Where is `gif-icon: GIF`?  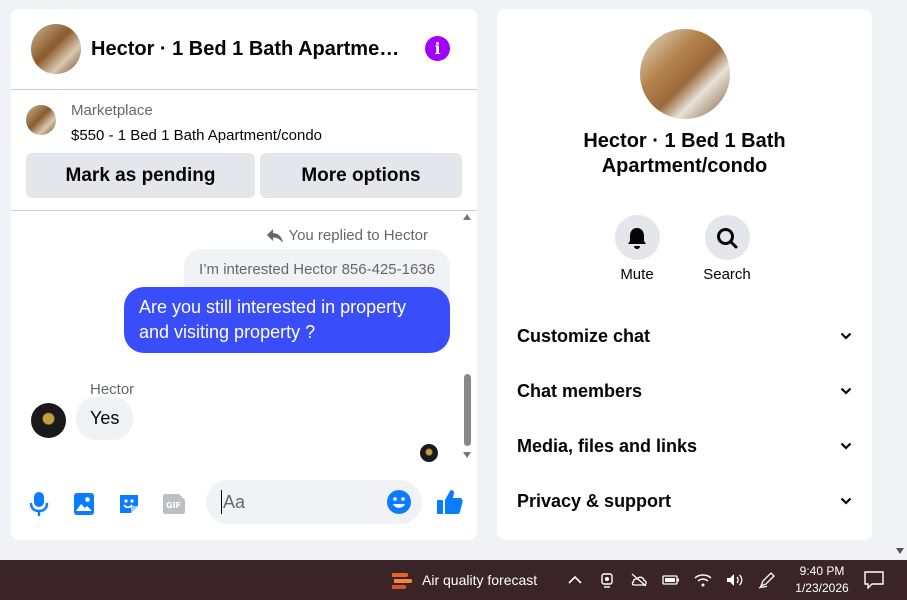
gif-icon: GIF is located at coordinates (174, 504).